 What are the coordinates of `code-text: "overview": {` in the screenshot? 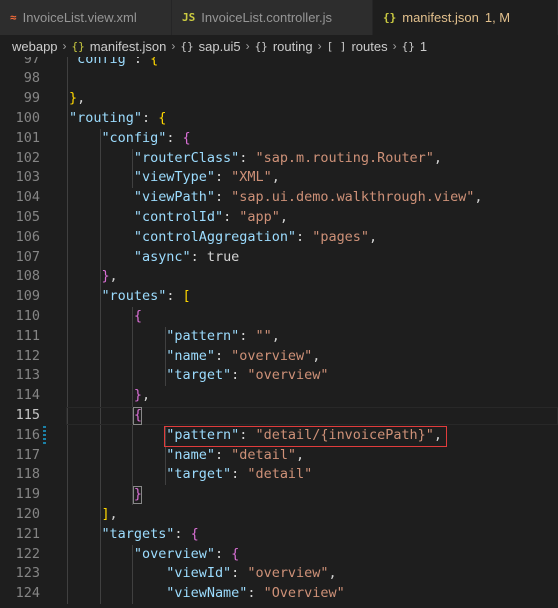 It's located at (186, 553).